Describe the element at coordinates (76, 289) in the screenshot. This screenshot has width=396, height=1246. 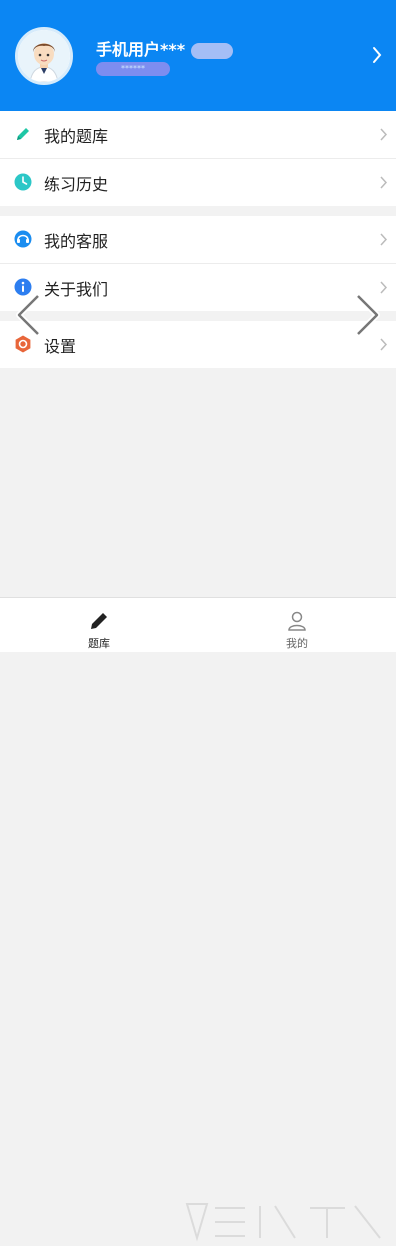
I see `menu-item-label: 关于我们` at that location.